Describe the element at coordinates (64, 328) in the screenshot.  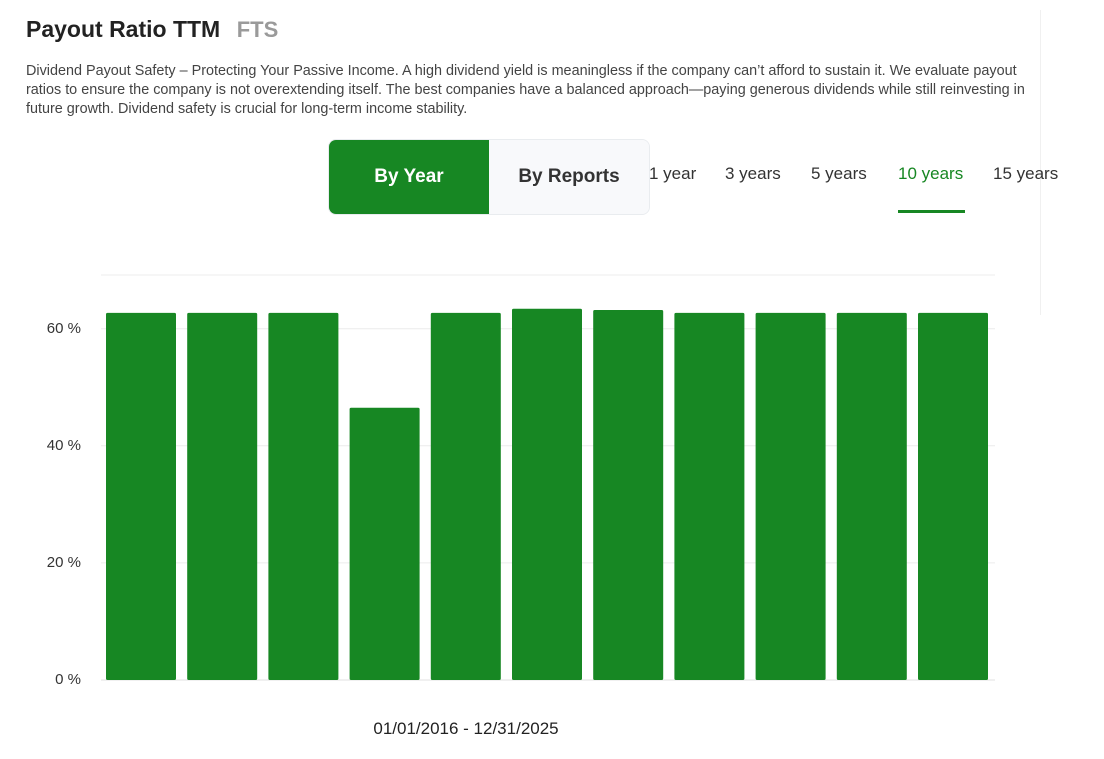
I see `y-tick-label: 60 %` at that location.